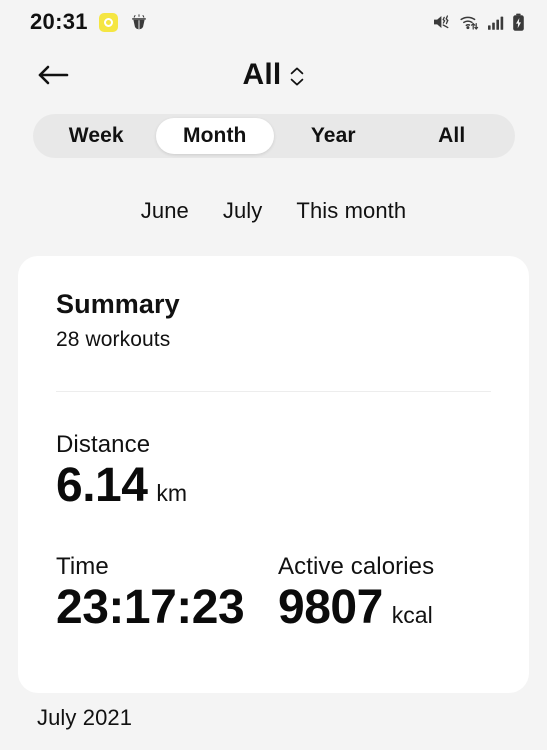 This screenshot has width=547, height=750. I want to click on tab-week-label: Week, so click(96, 135).